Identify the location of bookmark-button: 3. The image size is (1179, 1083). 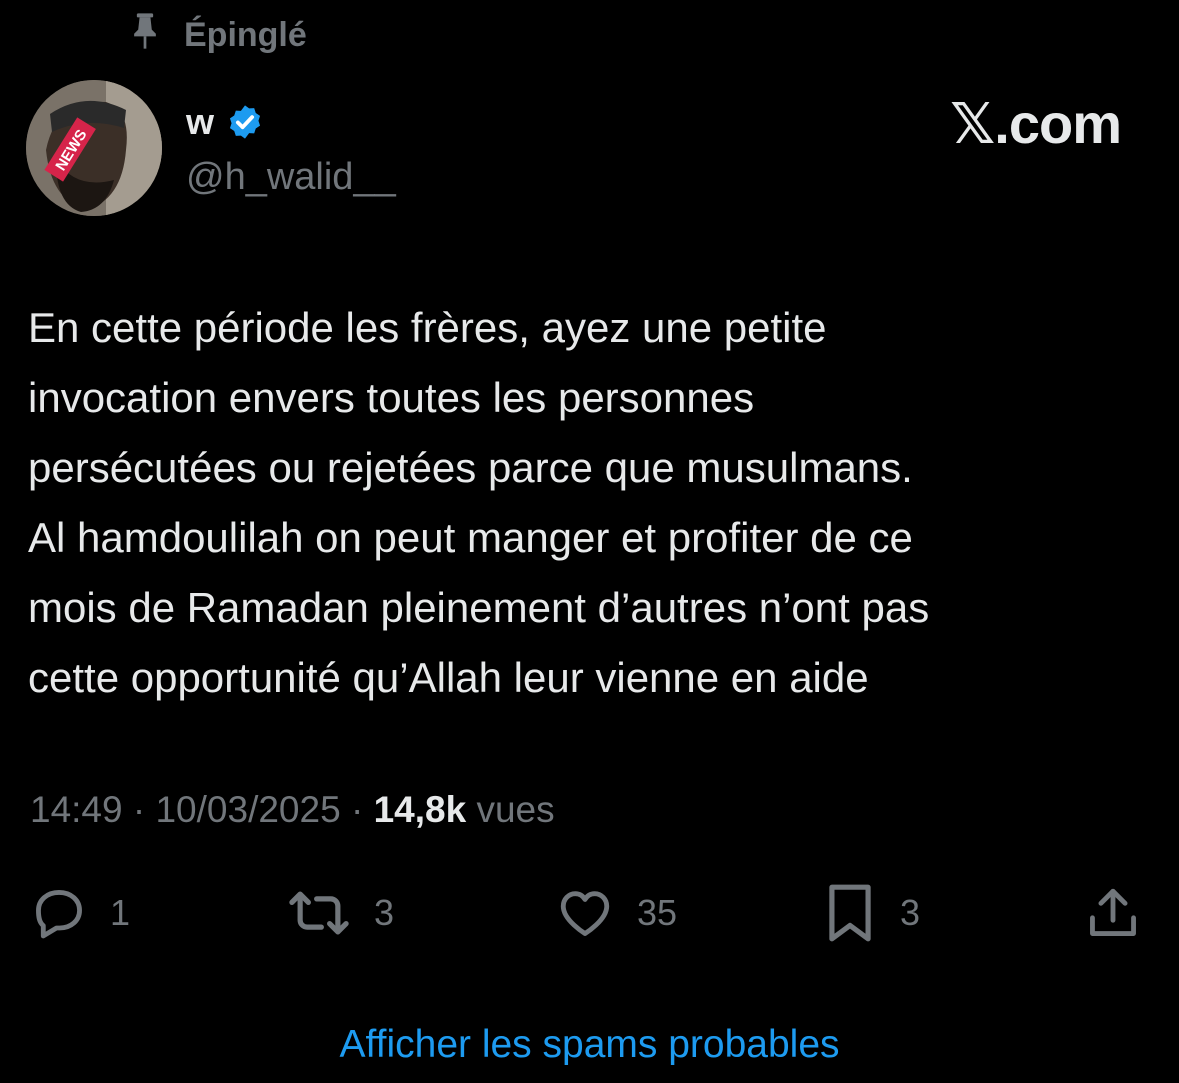
(871, 913).